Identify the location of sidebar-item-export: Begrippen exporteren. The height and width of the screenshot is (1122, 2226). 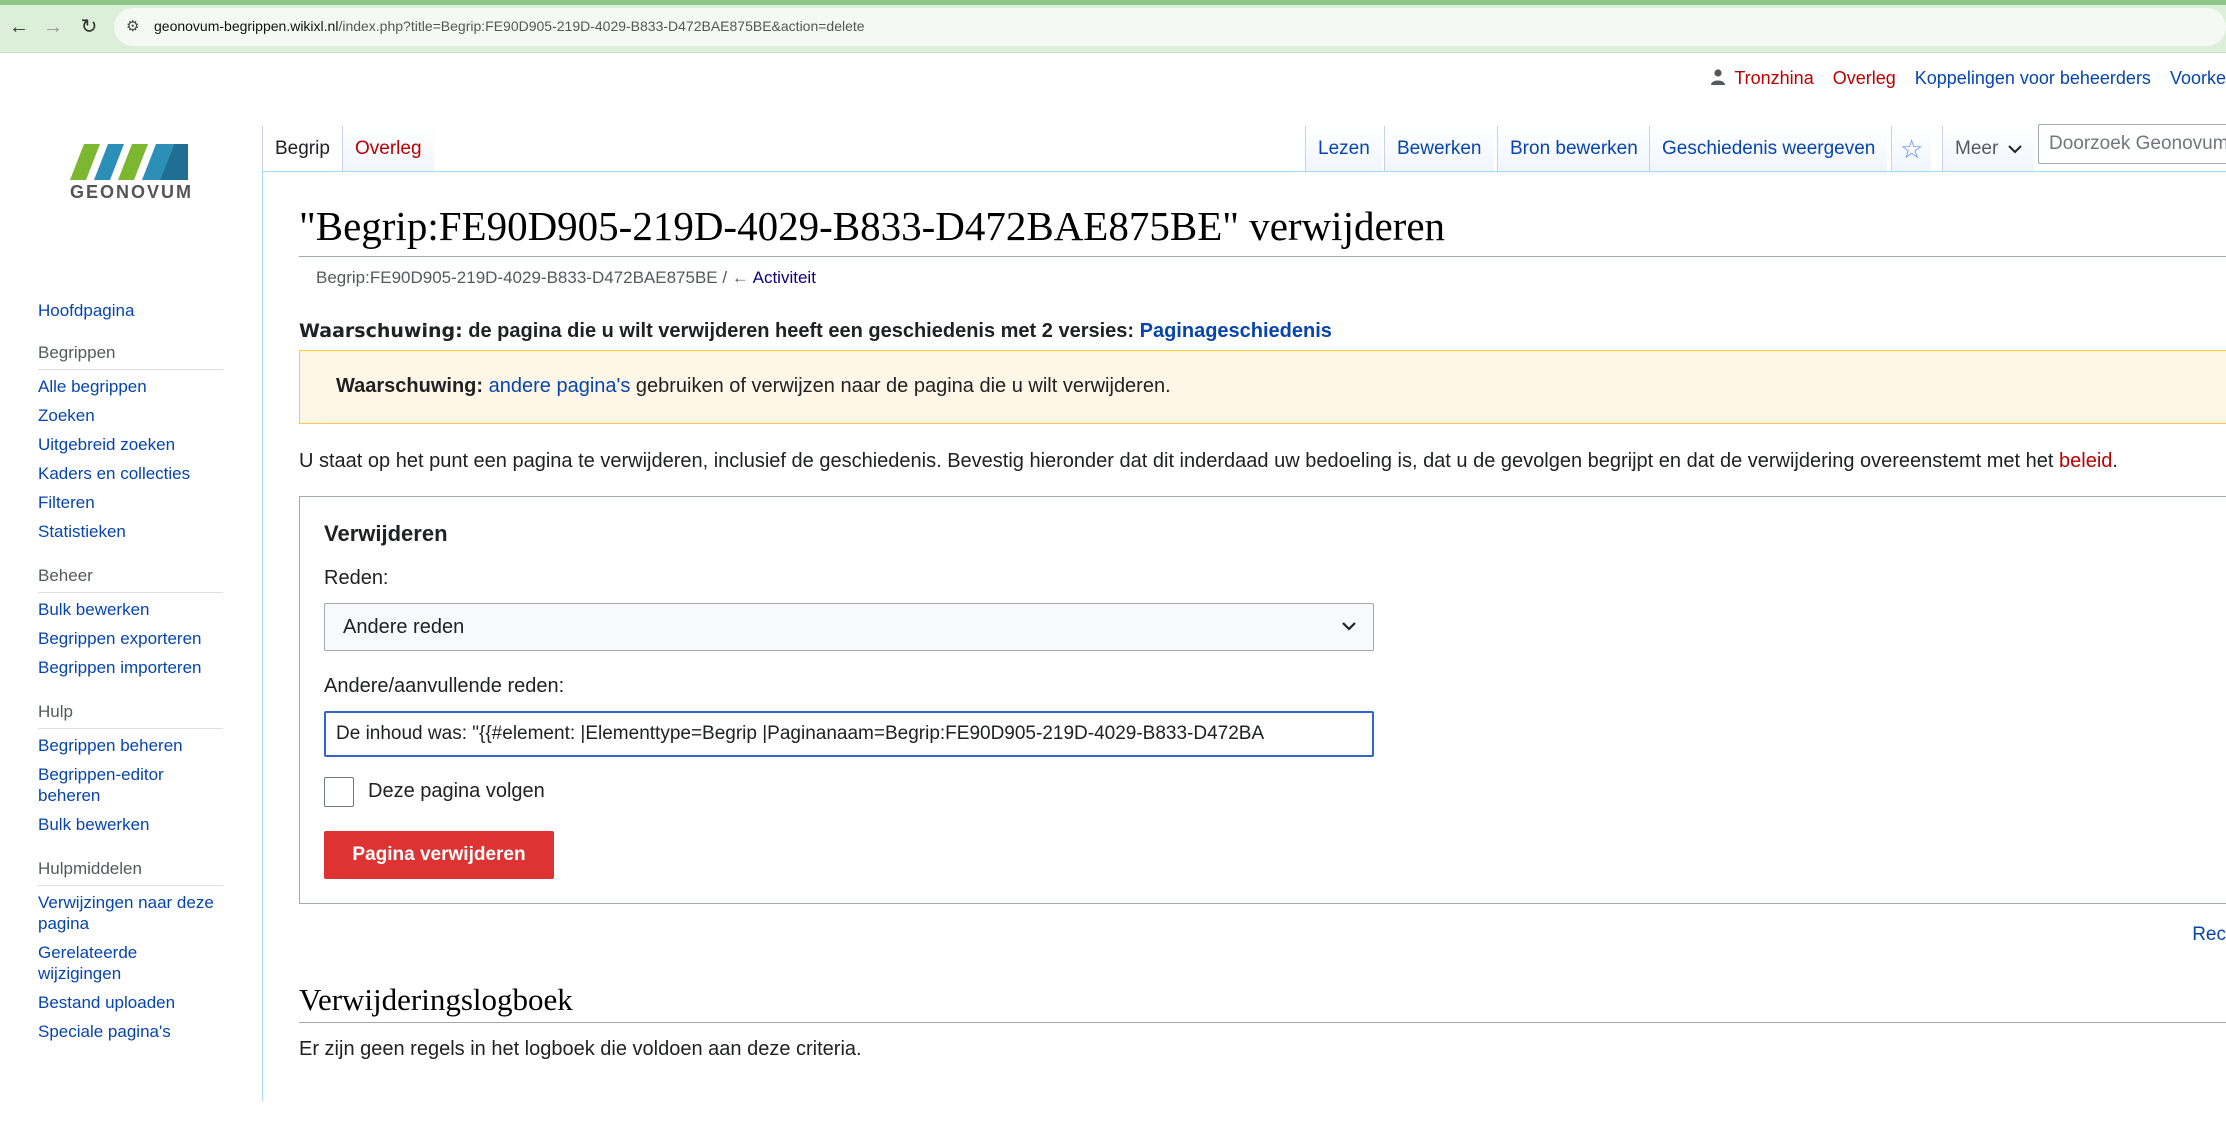
(130, 638).